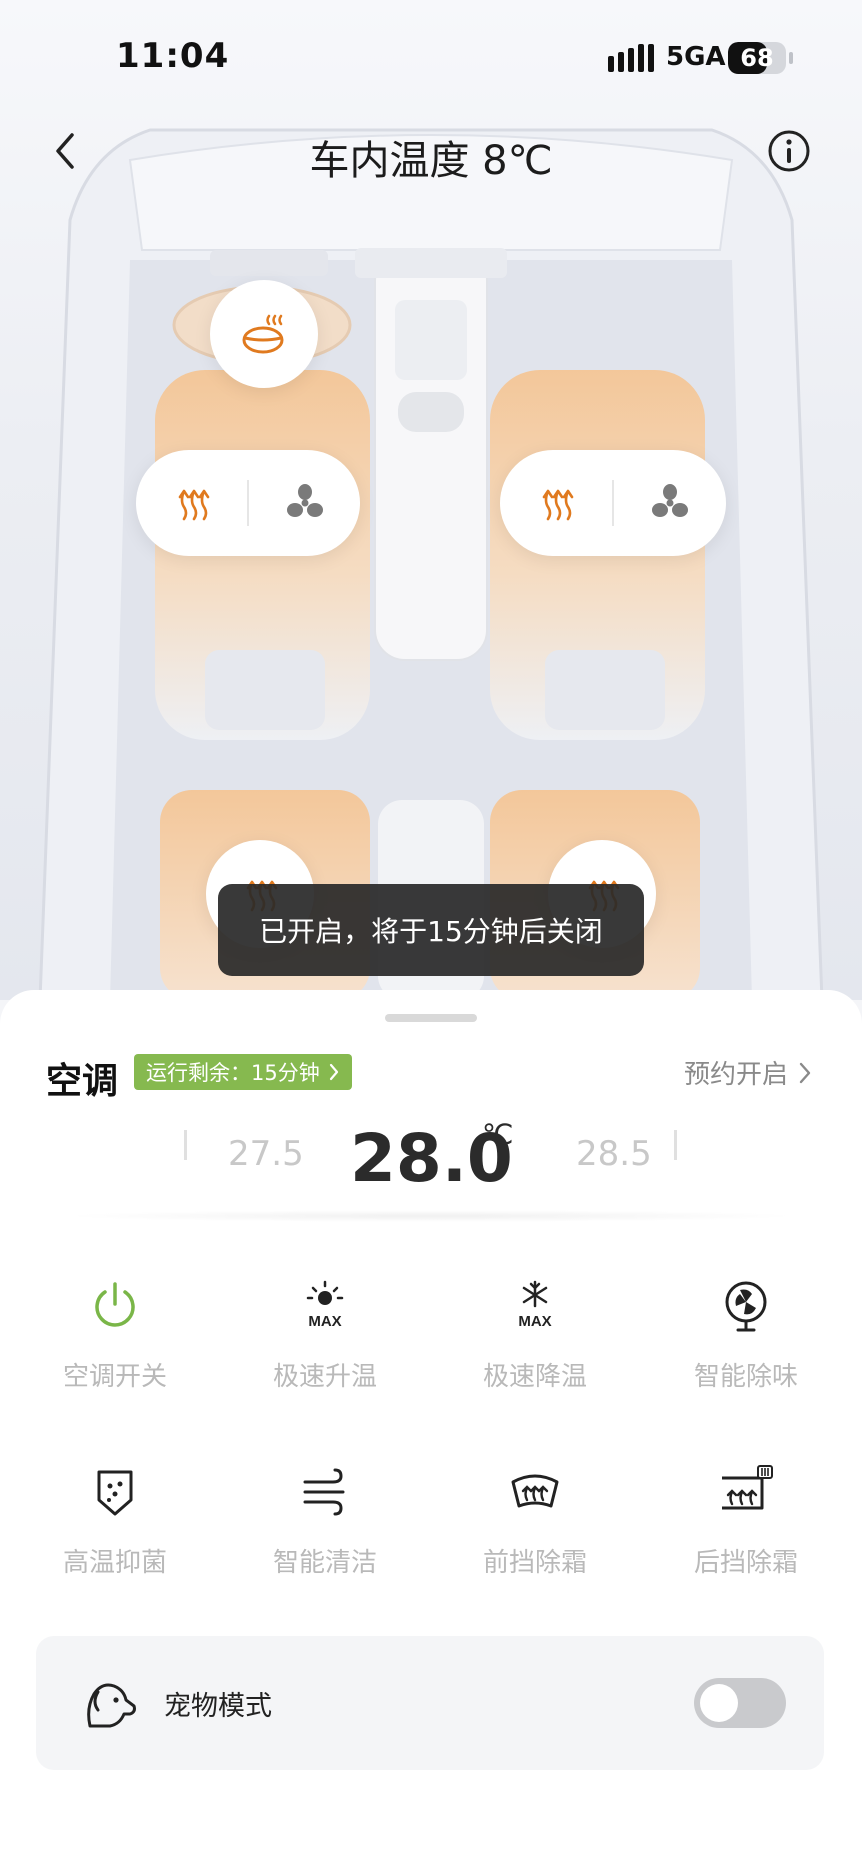 The height and width of the screenshot is (1868, 862). What do you see at coordinates (745, 1563) in the screenshot?
I see `function-label: 后挡除霜` at bounding box center [745, 1563].